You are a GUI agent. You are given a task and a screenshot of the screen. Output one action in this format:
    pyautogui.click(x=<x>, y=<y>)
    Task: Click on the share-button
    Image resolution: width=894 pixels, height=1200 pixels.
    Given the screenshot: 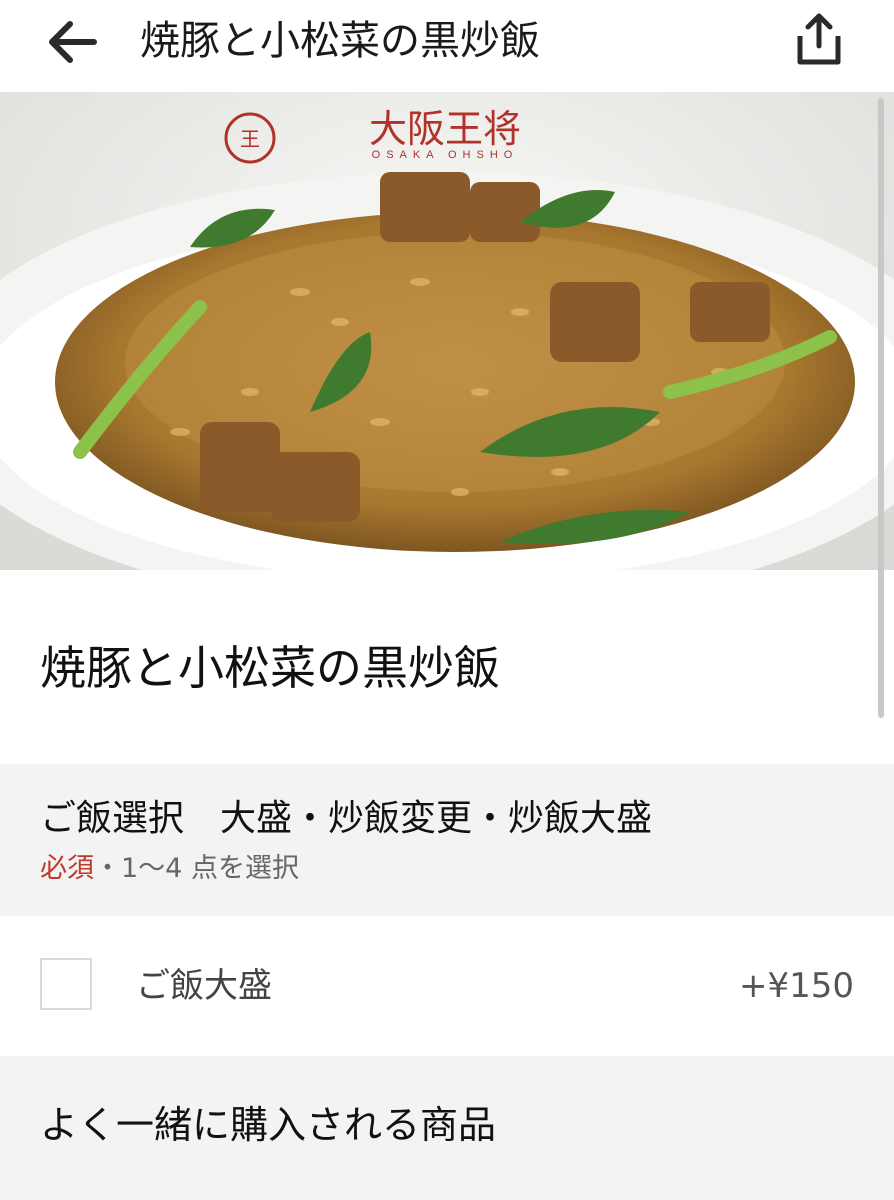 What is the action you would take?
    pyautogui.click(x=819, y=39)
    